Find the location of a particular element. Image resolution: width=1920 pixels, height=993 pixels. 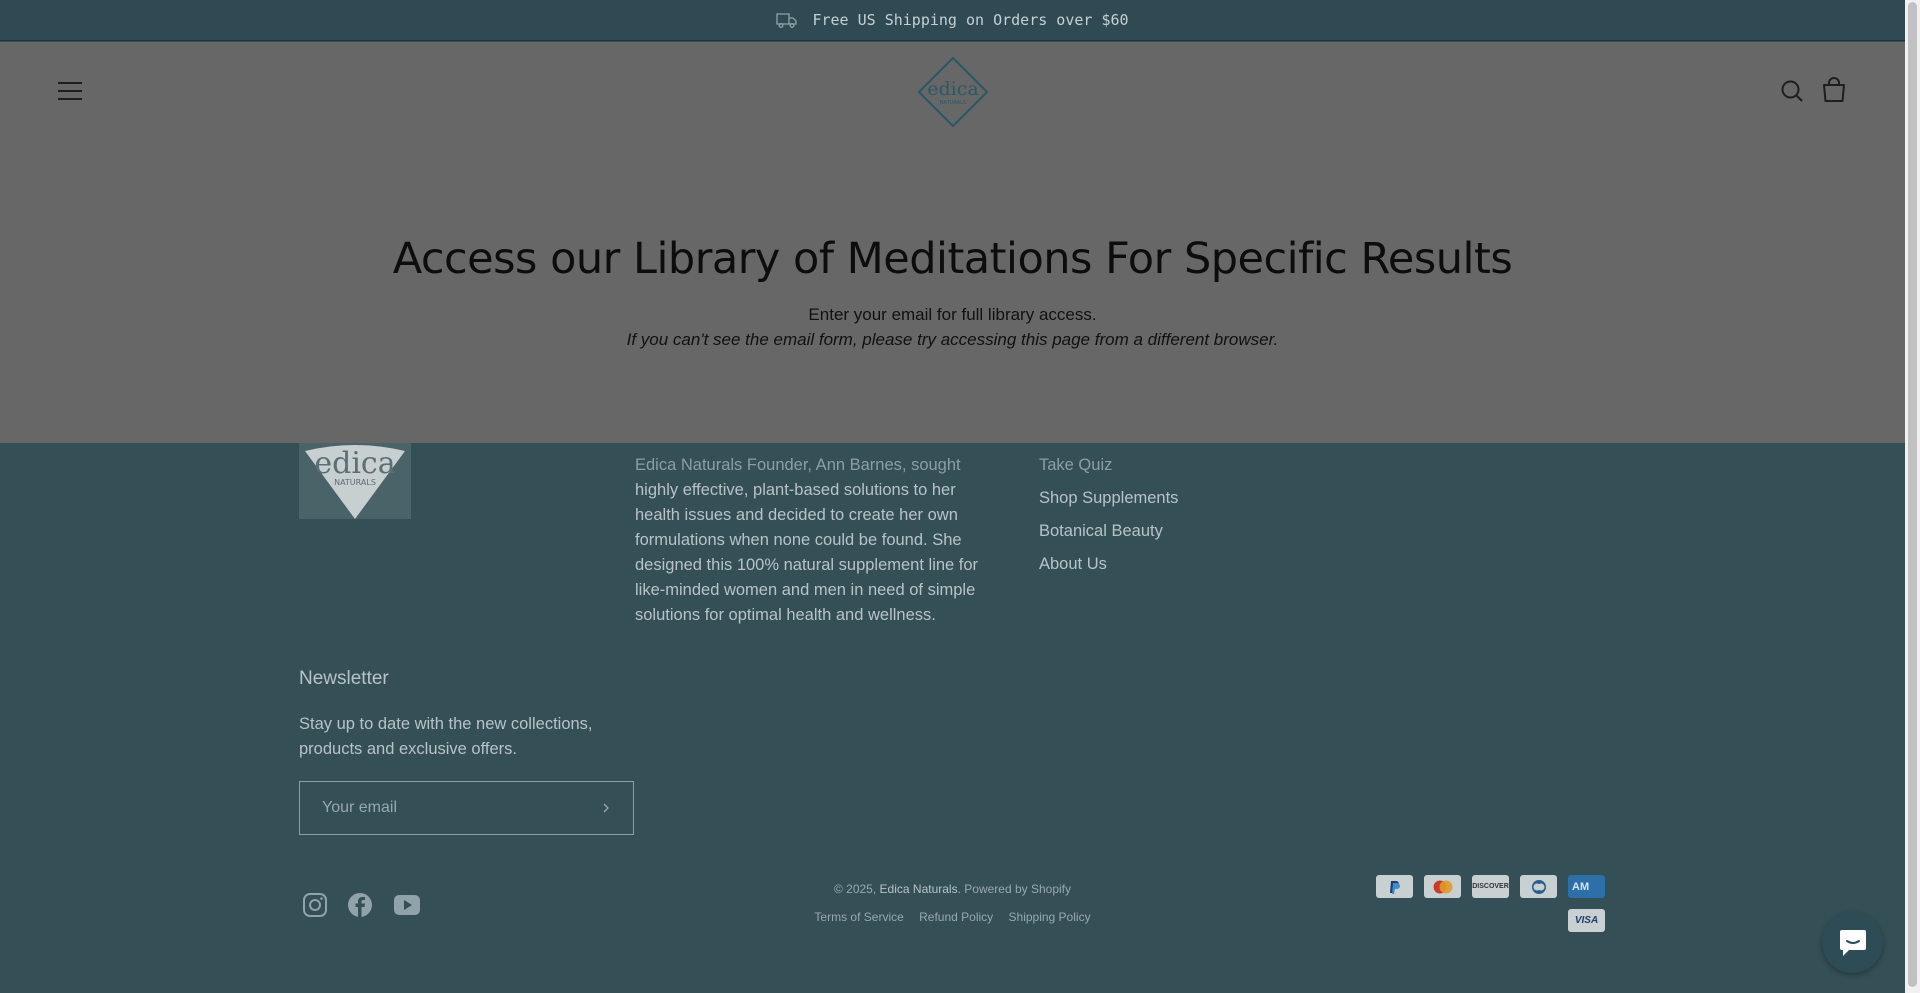

scrollbar is located at coordinates (1912, 496).